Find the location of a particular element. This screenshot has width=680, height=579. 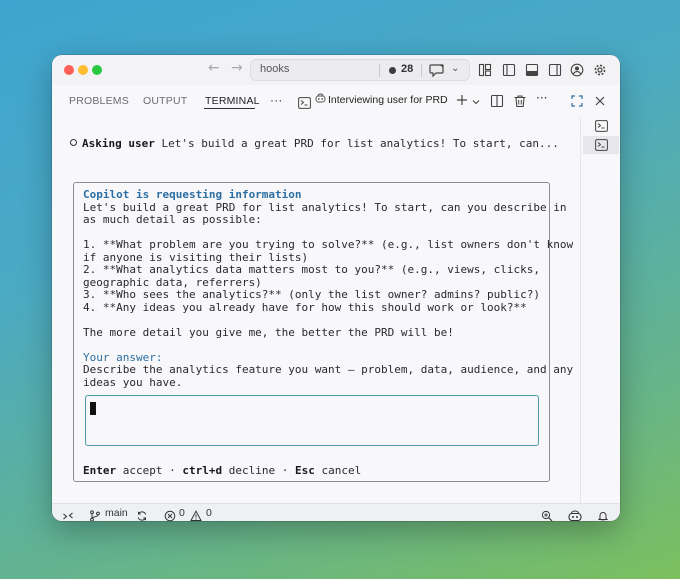

decline-key-hint: ctrl+d is located at coordinates (202, 470).